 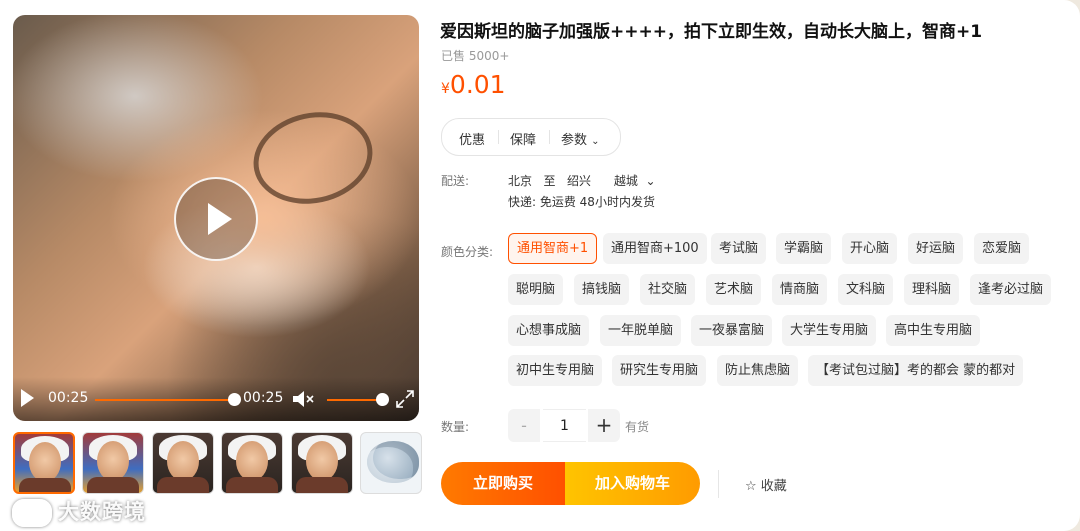 I want to click on sold-count: 已售 5000+, so click(x=475, y=56).